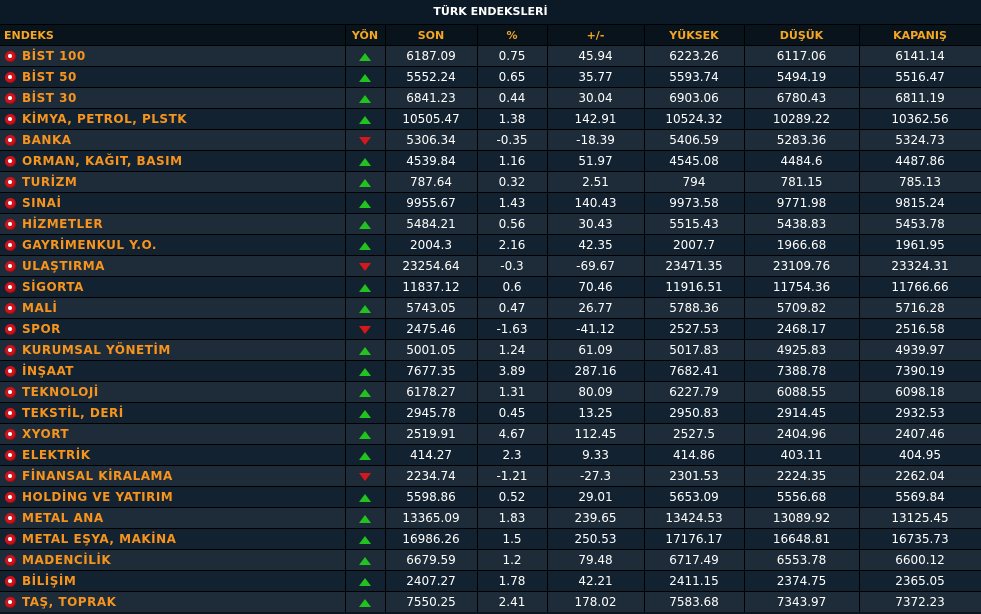  I want to click on cell-name: TEKSTİL, DERİ, so click(173, 413).